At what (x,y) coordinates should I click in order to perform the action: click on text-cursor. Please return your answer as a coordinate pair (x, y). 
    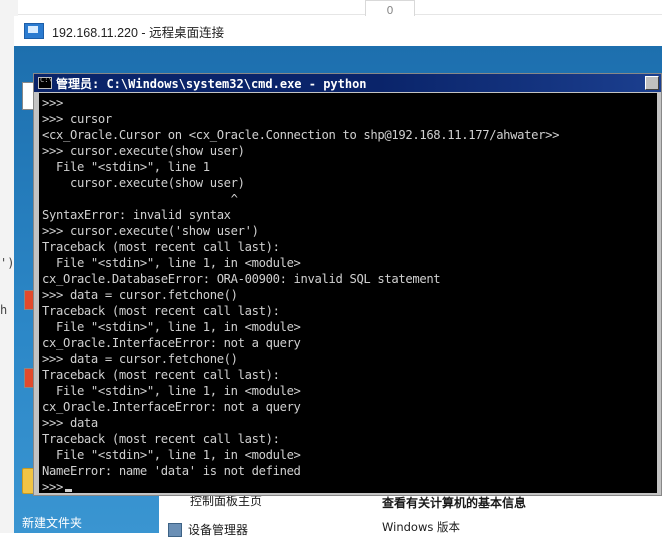
    Looking at the image, I should click on (68, 490).